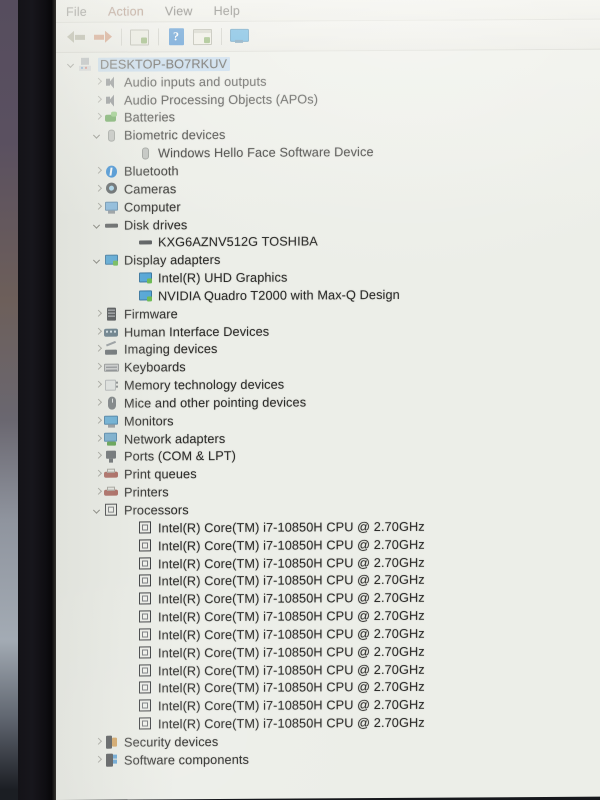  Describe the element at coordinates (176, 37) in the screenshot. I see `help-button: ?` at that location.